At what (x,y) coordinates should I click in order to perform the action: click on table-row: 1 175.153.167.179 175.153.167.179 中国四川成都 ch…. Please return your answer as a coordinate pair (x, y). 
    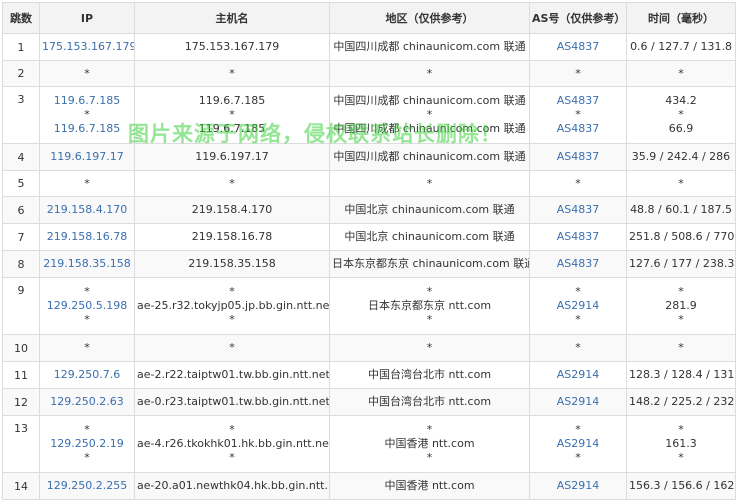
    Looking at the image, I should click on (369, 47).